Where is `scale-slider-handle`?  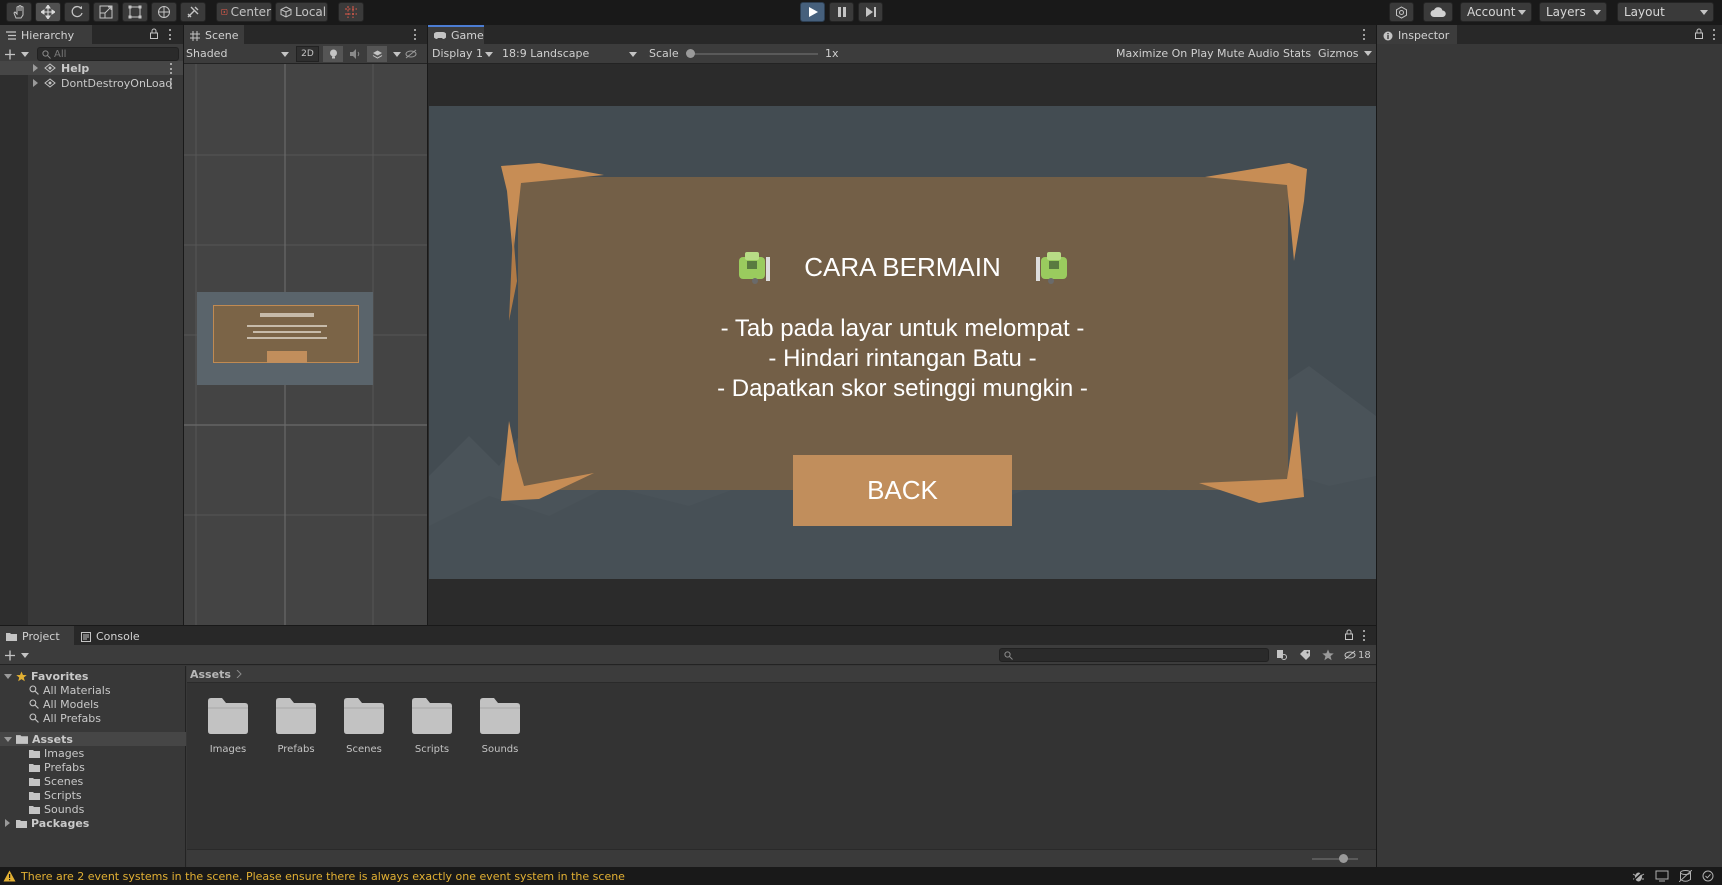
scale-slider-handle is located at coordinates (690, 53).